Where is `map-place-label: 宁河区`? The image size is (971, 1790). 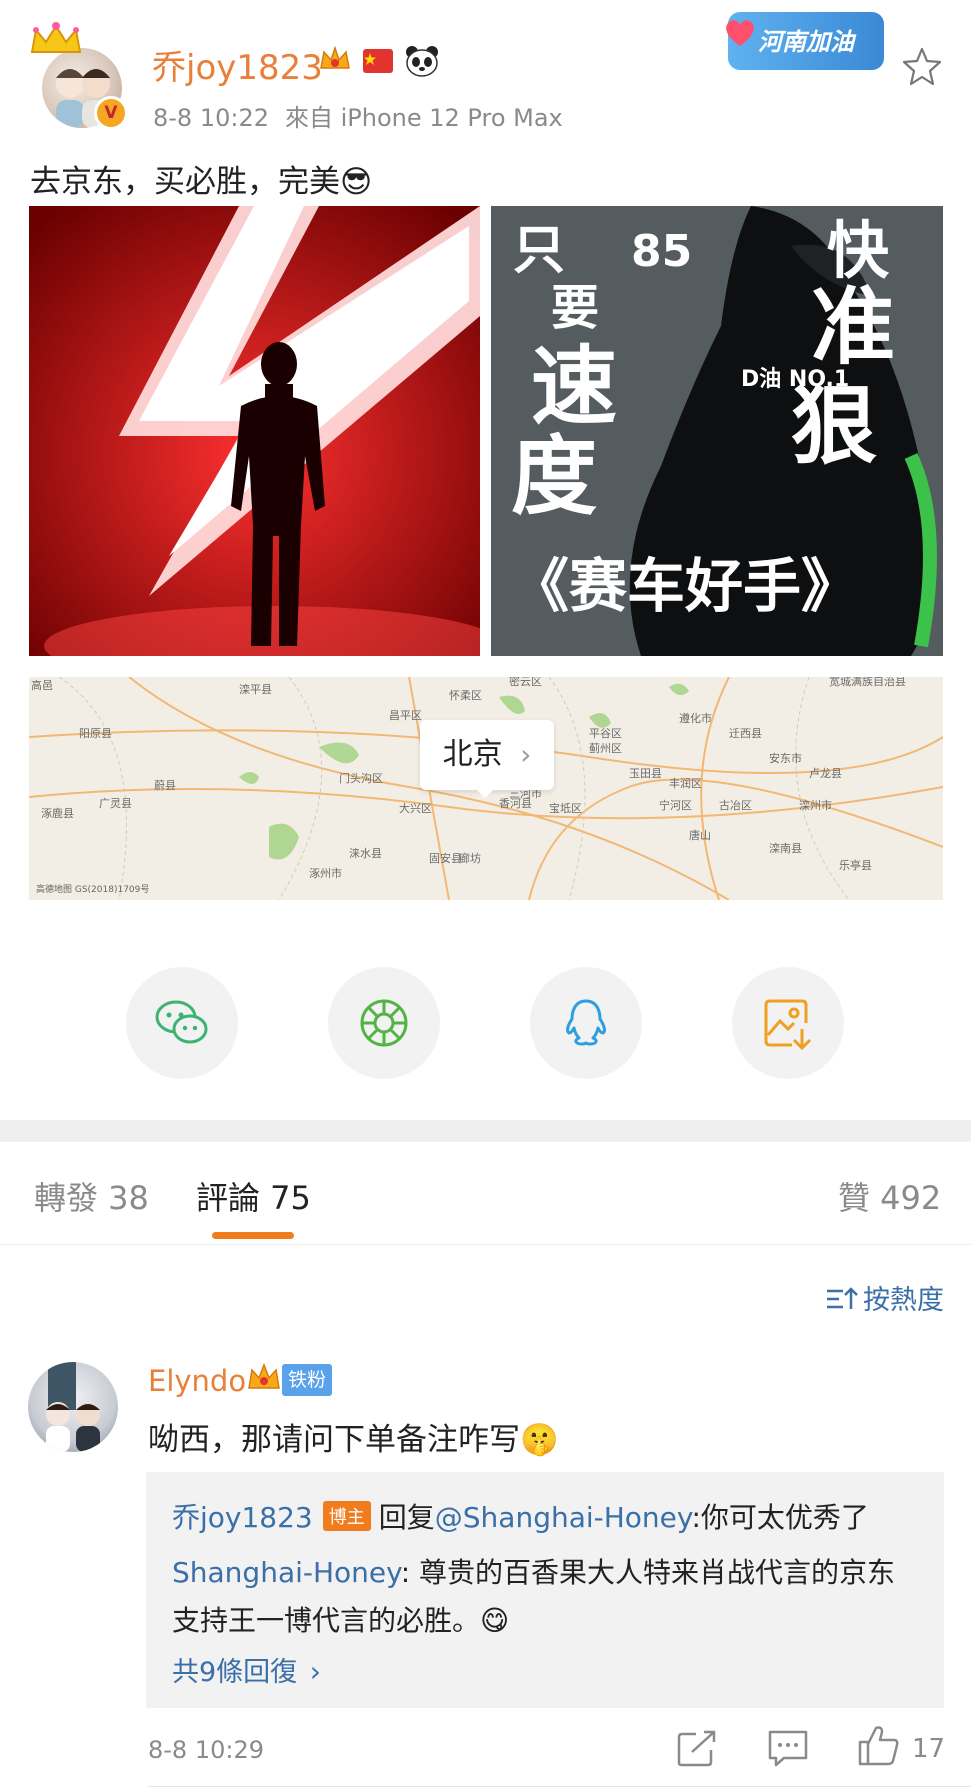 map-place-label: 宁河区 is located at coordinates (675, 805).